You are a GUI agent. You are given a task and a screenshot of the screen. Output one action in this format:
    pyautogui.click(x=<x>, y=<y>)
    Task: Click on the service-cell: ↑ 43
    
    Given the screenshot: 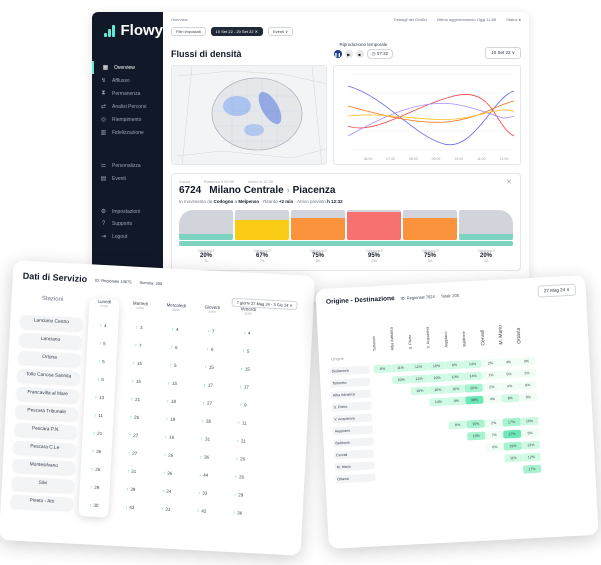 What is the action you would take?
    pyautogui.click(x=129, y=507)
    